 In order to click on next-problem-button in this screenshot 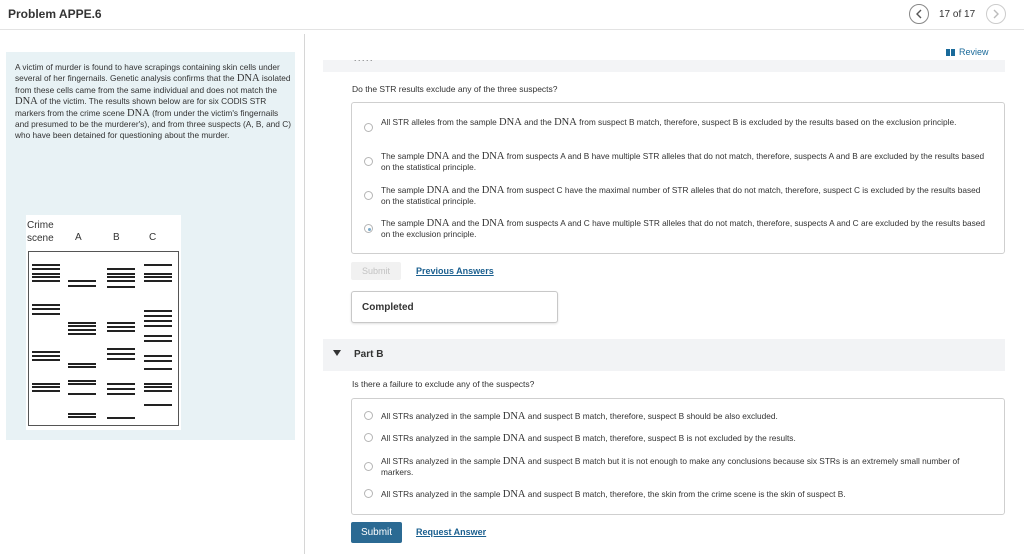, I will do `click(996, 14)`.